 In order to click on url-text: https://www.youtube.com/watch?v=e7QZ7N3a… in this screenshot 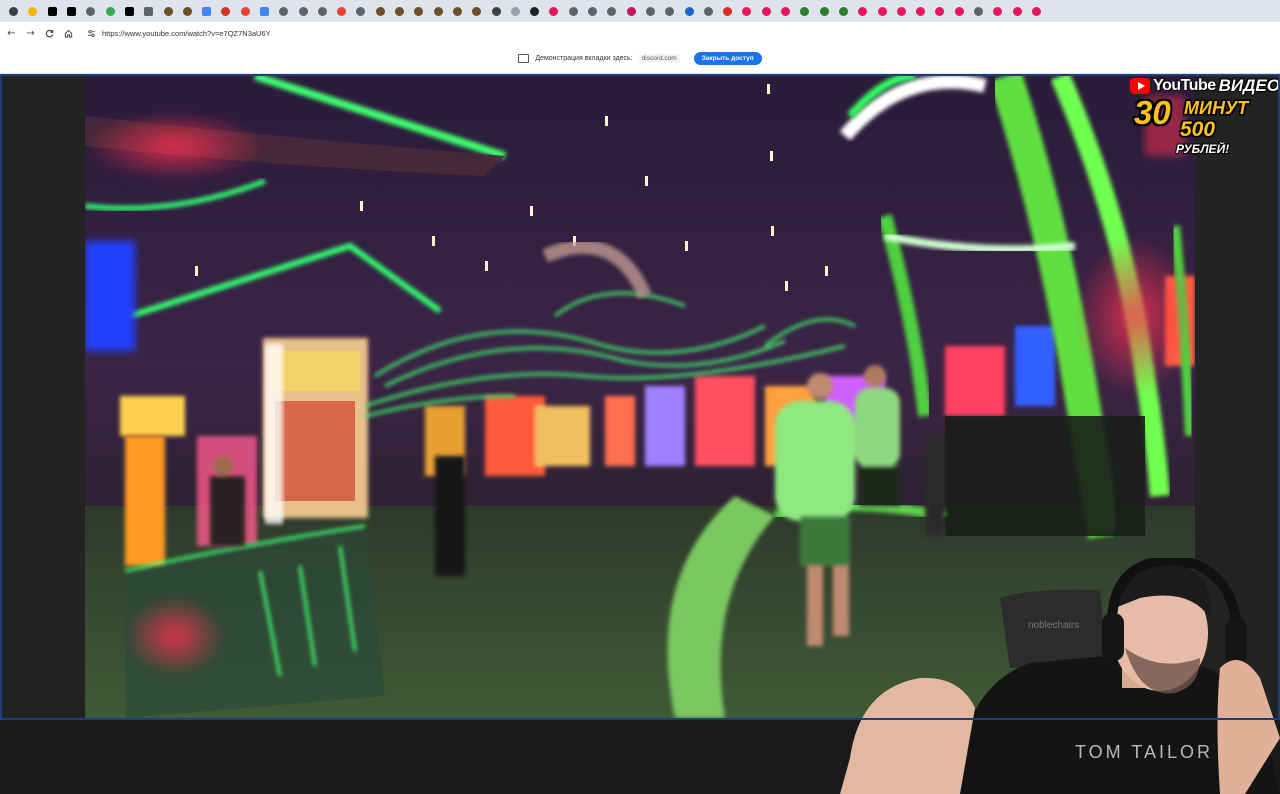, I will do `click(186, 33)`.